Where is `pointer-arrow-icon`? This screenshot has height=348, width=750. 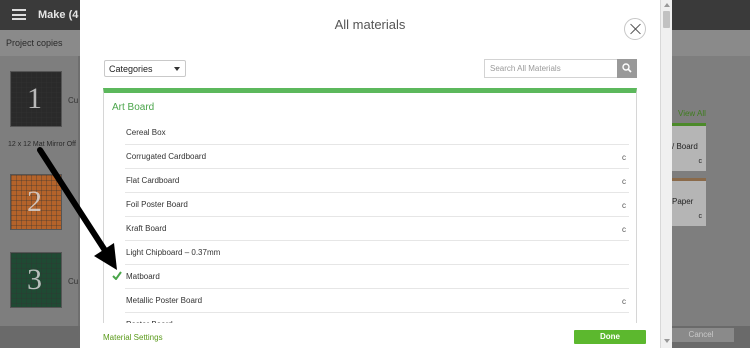
pointer-arrow-icon is located at coordinates (77, 208).